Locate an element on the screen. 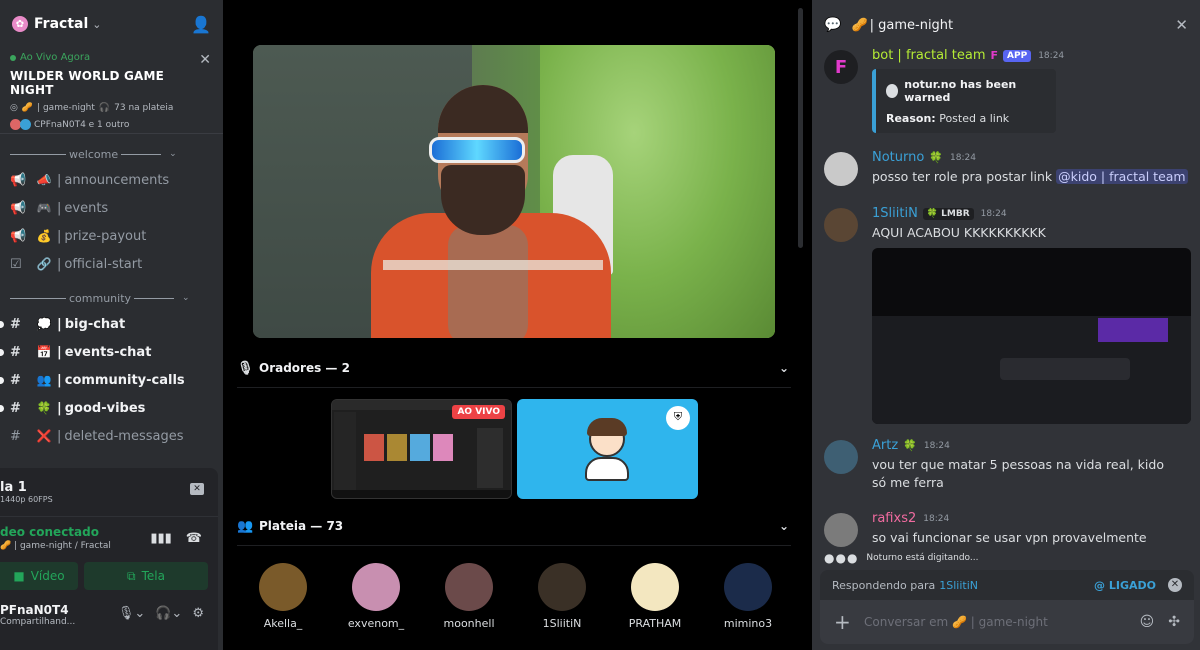  channel-good-vibes: # 🍀 | good-vibes is located at coordinates (111, 408).